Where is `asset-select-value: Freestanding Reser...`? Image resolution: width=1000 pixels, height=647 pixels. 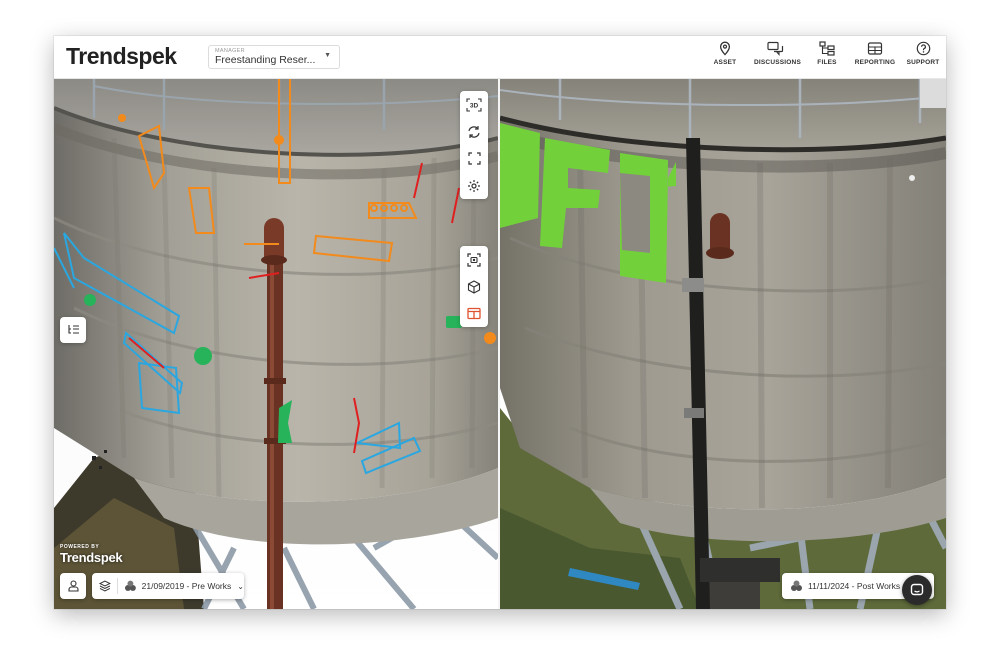 asset-select-value: Freestanding Reser... is located at coordinates (265, 60).